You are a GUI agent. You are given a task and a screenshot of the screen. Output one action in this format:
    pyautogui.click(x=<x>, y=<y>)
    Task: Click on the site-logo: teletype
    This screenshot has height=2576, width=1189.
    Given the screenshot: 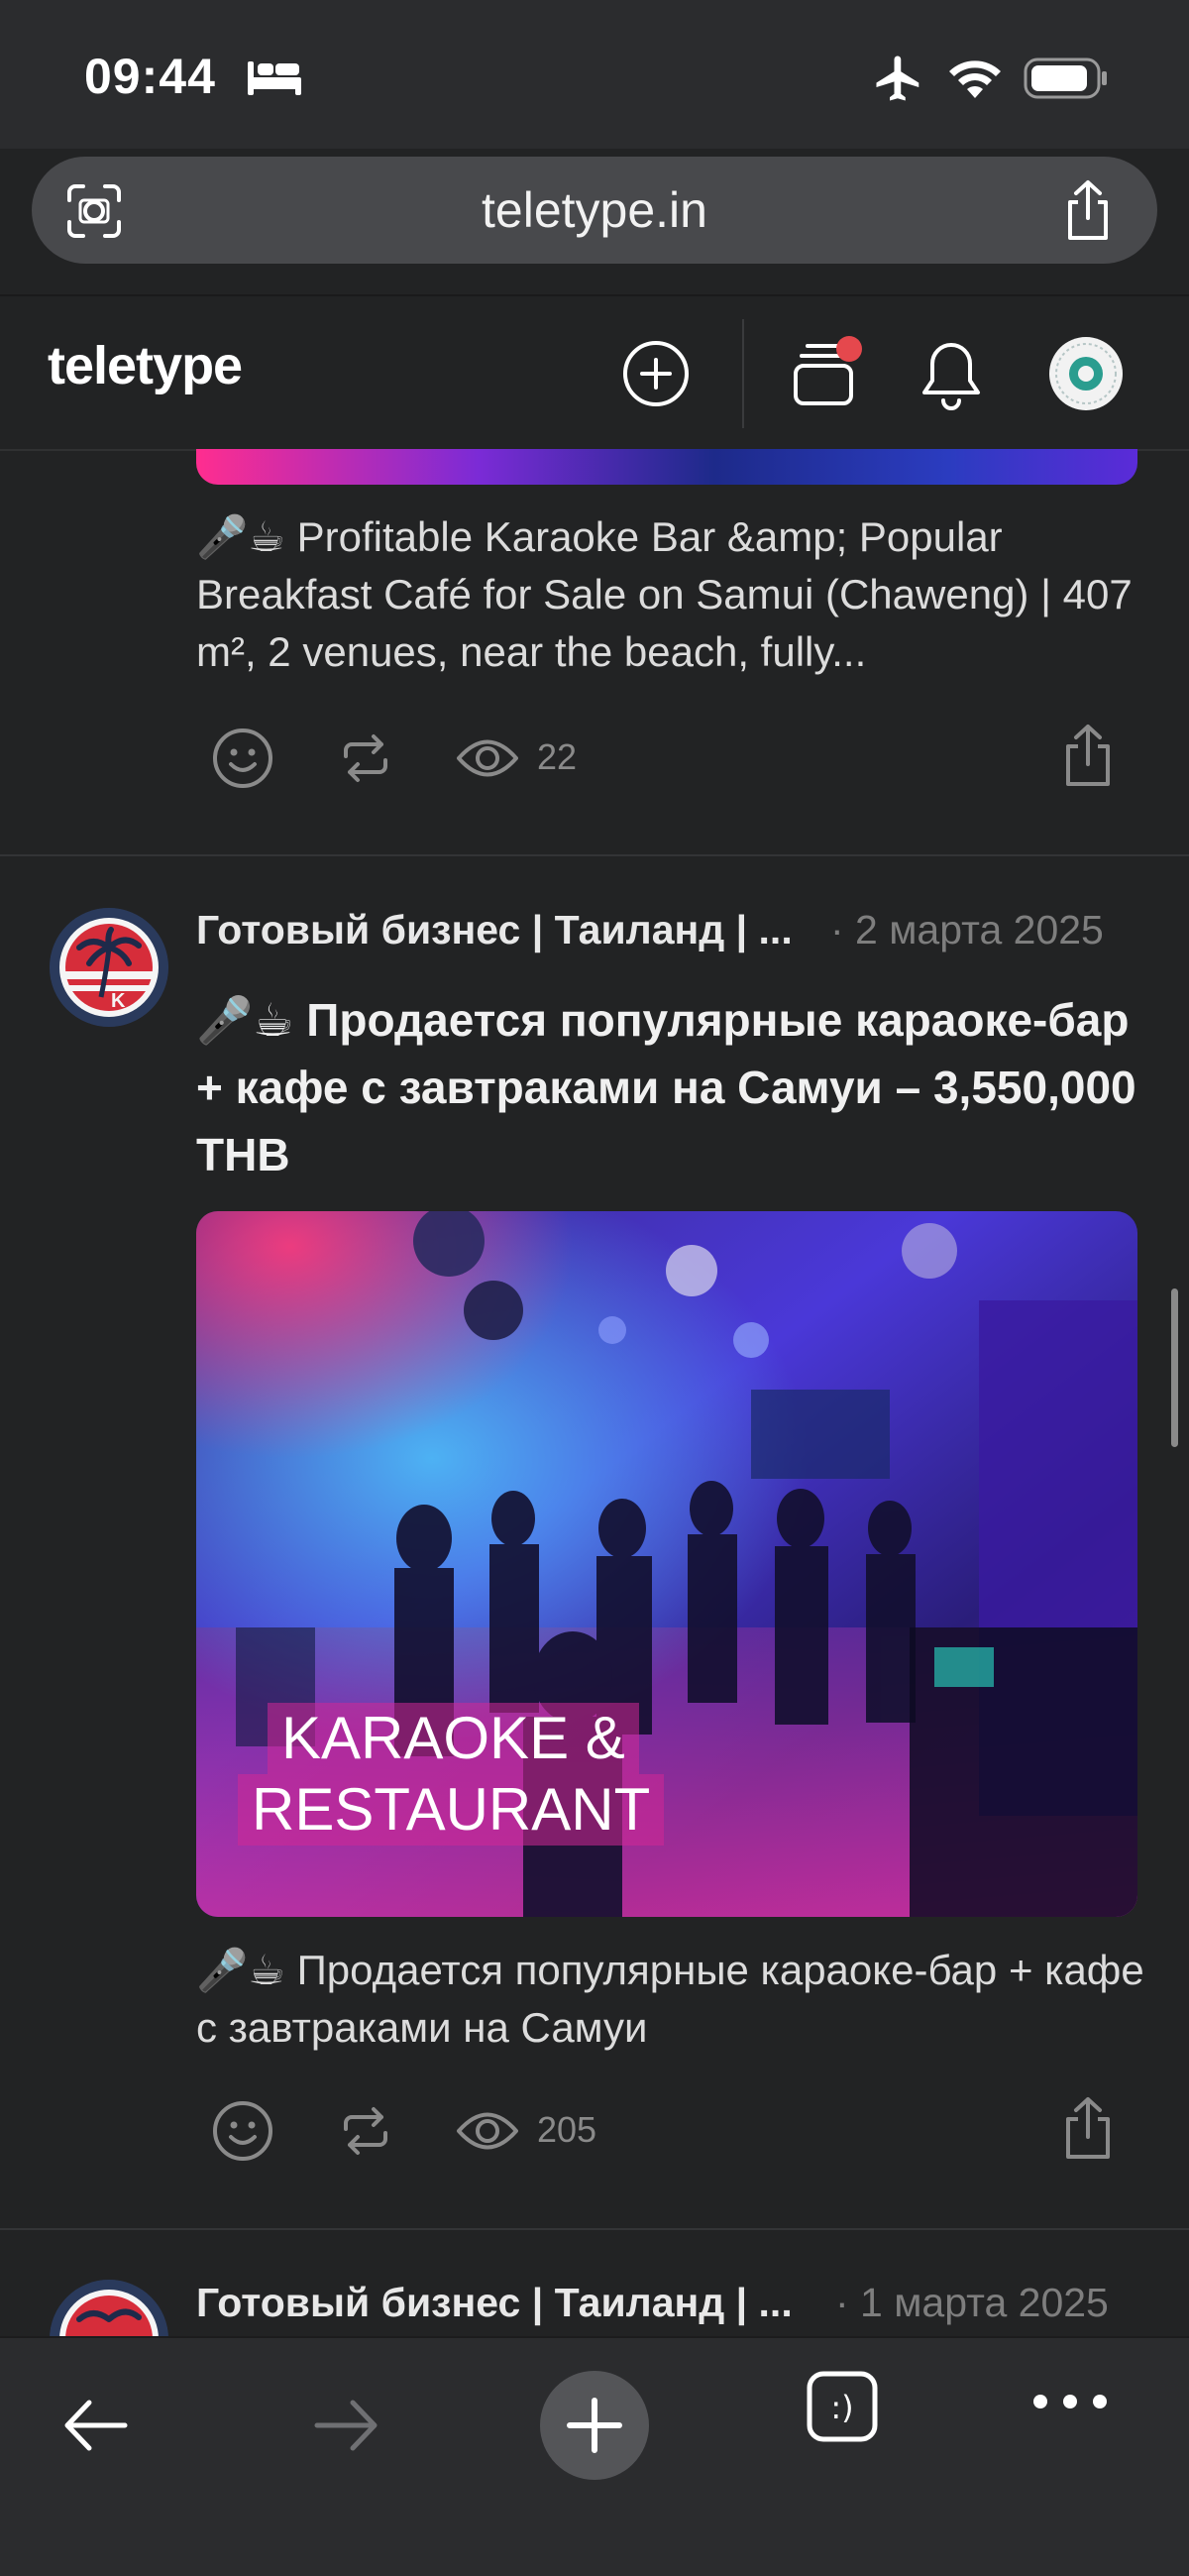 What is the action you would take?
    pyautogui.click(x=145, y=365)
    